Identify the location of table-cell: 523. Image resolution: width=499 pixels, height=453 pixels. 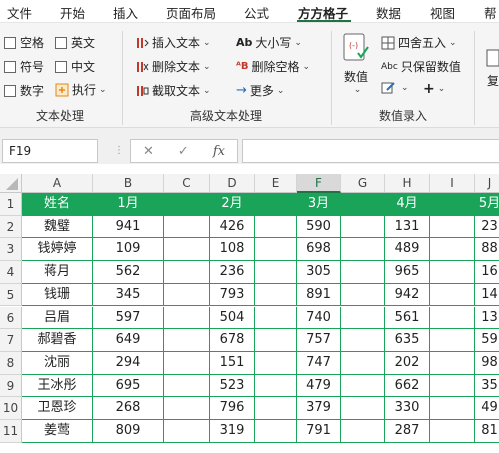
(232, 386).